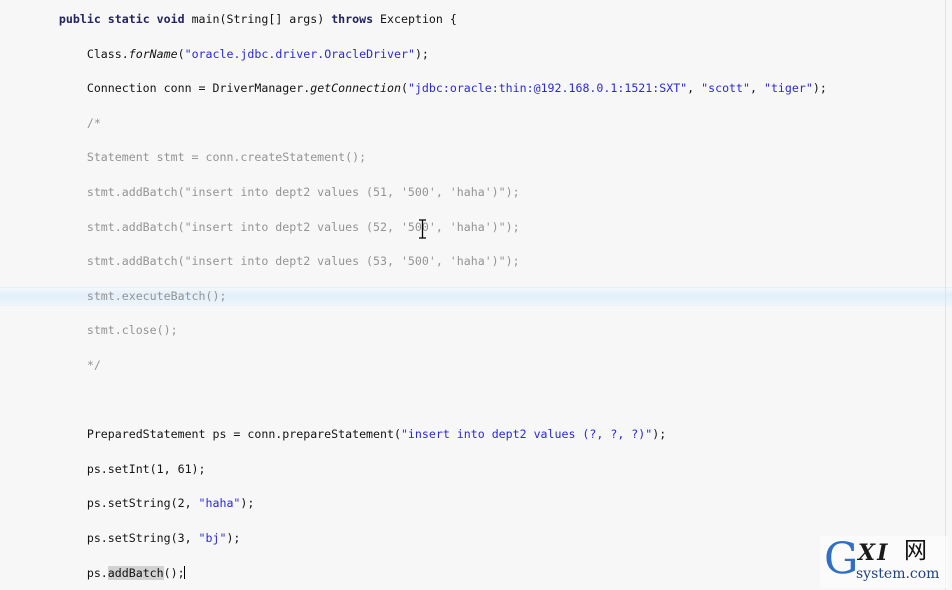  I want to click on code-text: ps., so click(97, 572).